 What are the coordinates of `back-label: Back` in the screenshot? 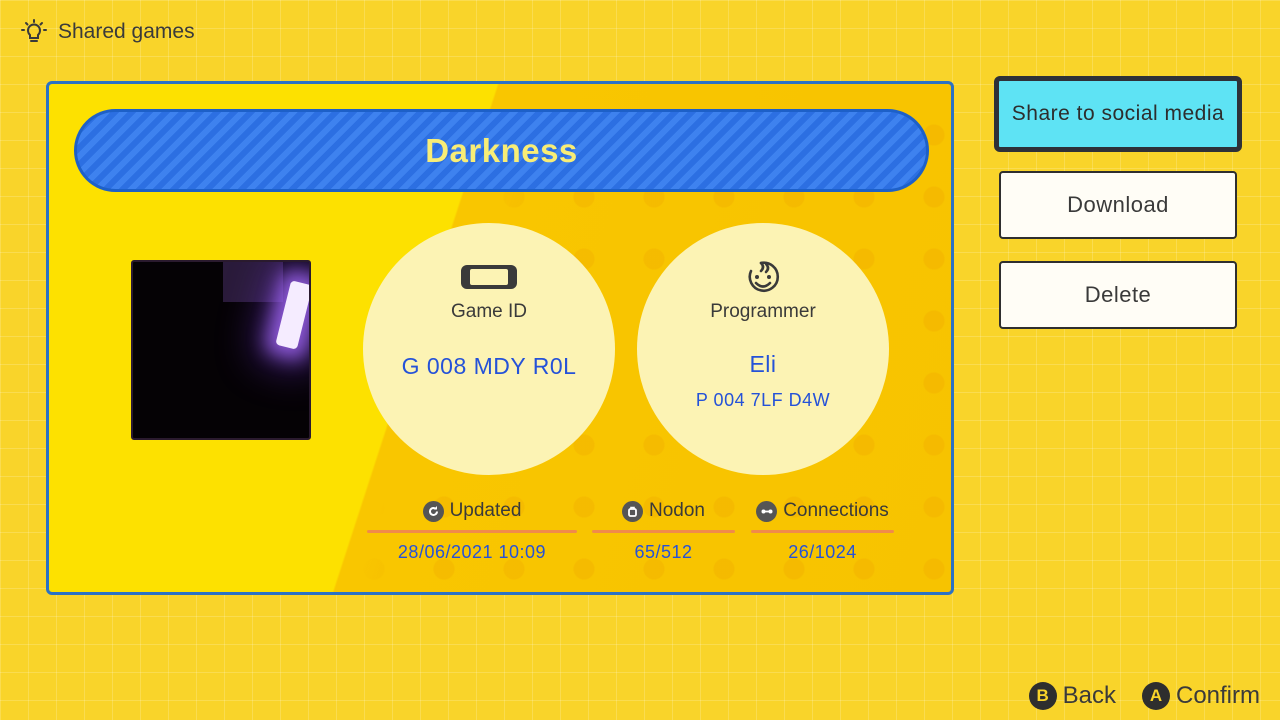 It's located at (1089, 695).